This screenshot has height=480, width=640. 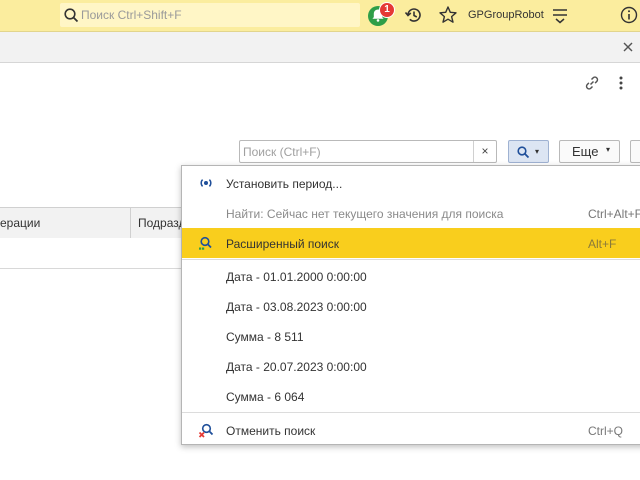 I want to click on history-icon, so click(x=414, y=15).